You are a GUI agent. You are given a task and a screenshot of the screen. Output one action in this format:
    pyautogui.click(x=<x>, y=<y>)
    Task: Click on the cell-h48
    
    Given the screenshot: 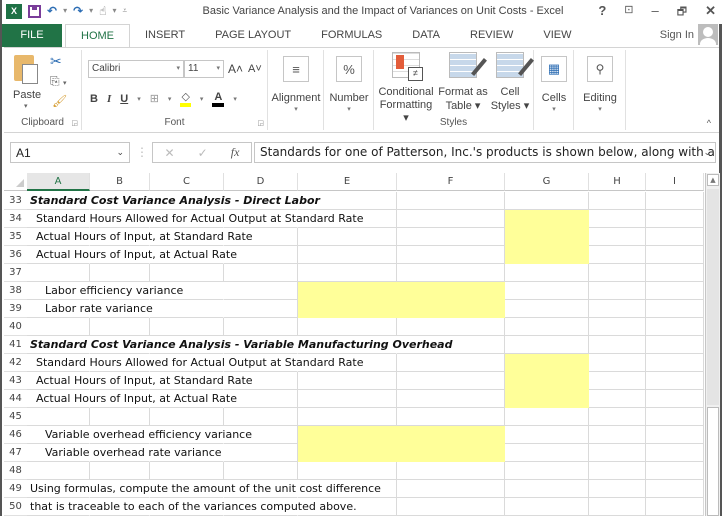 What is the action you would take?
    pyautogui.click(x=617, y=471)
    